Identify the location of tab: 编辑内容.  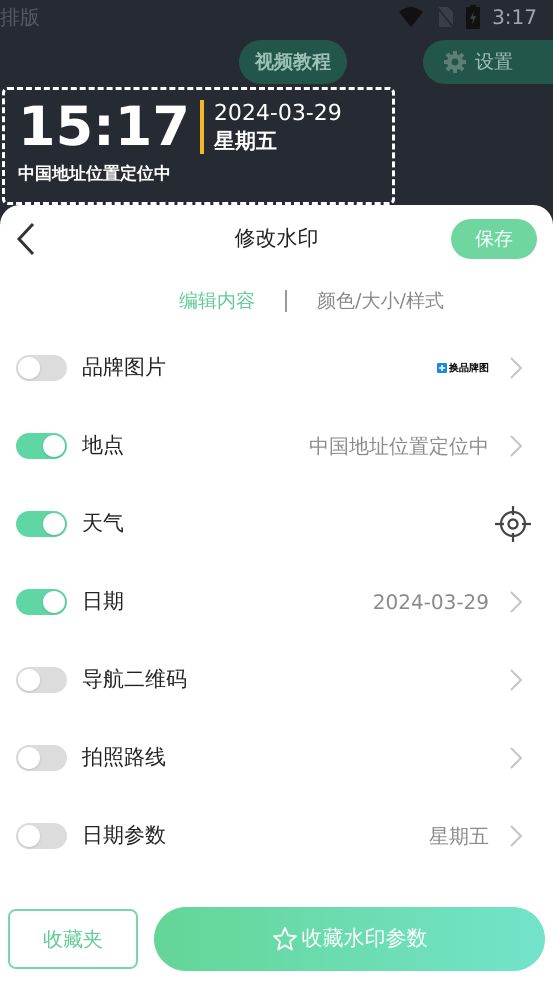
(217, 301).